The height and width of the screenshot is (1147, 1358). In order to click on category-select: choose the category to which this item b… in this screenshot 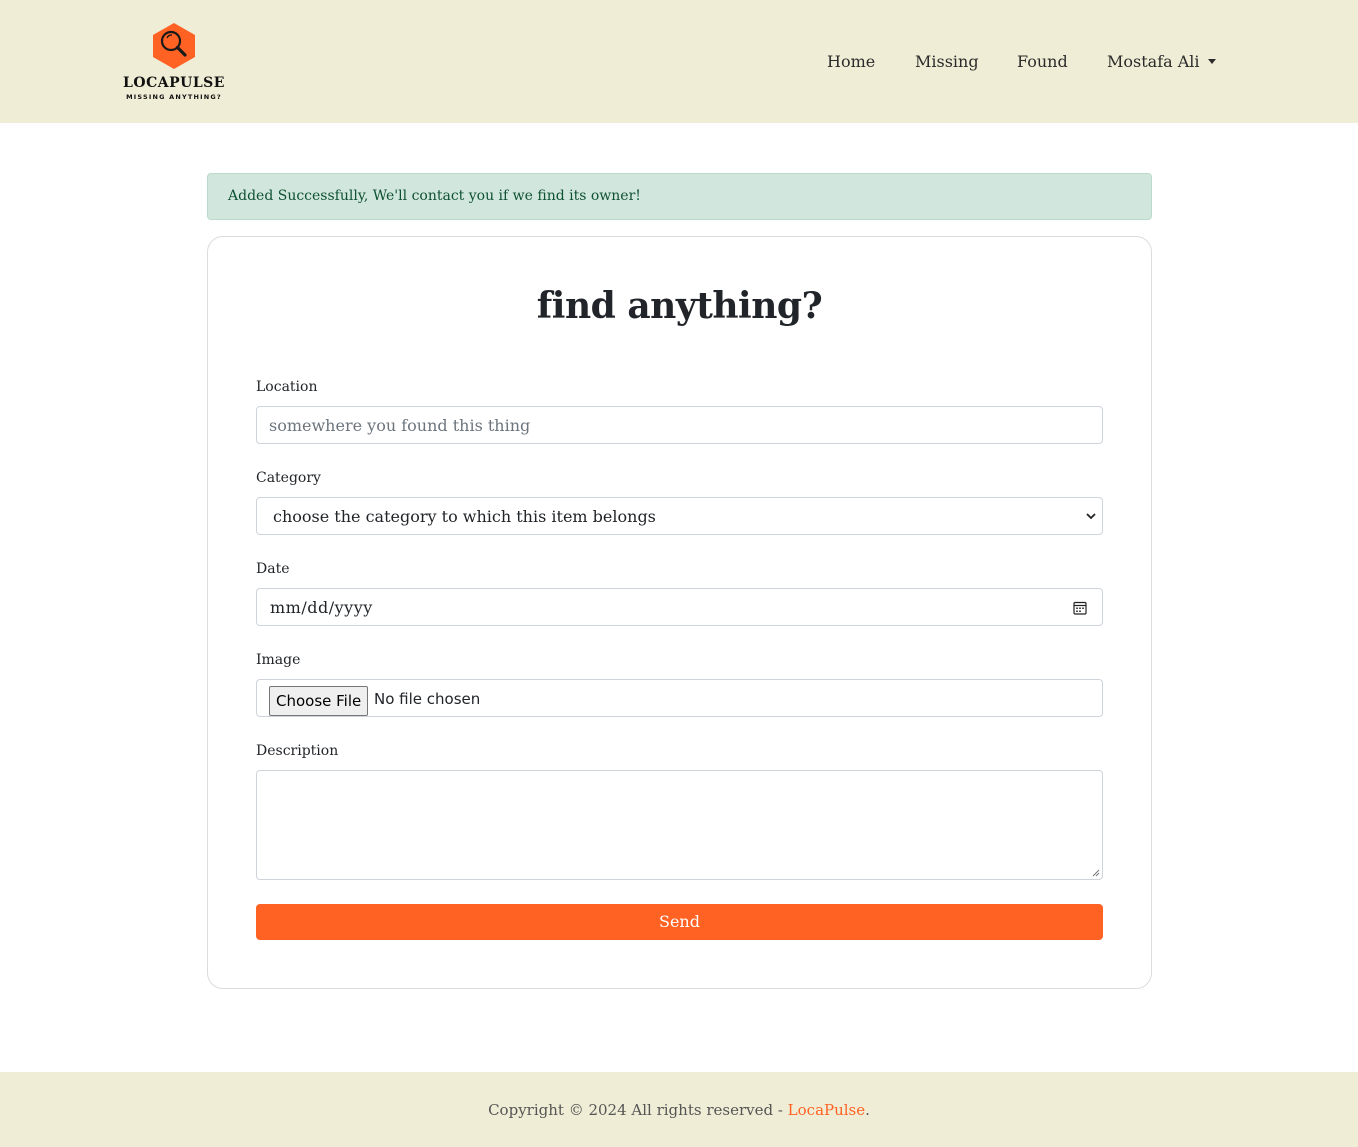, I will do `click(679, 516)`.